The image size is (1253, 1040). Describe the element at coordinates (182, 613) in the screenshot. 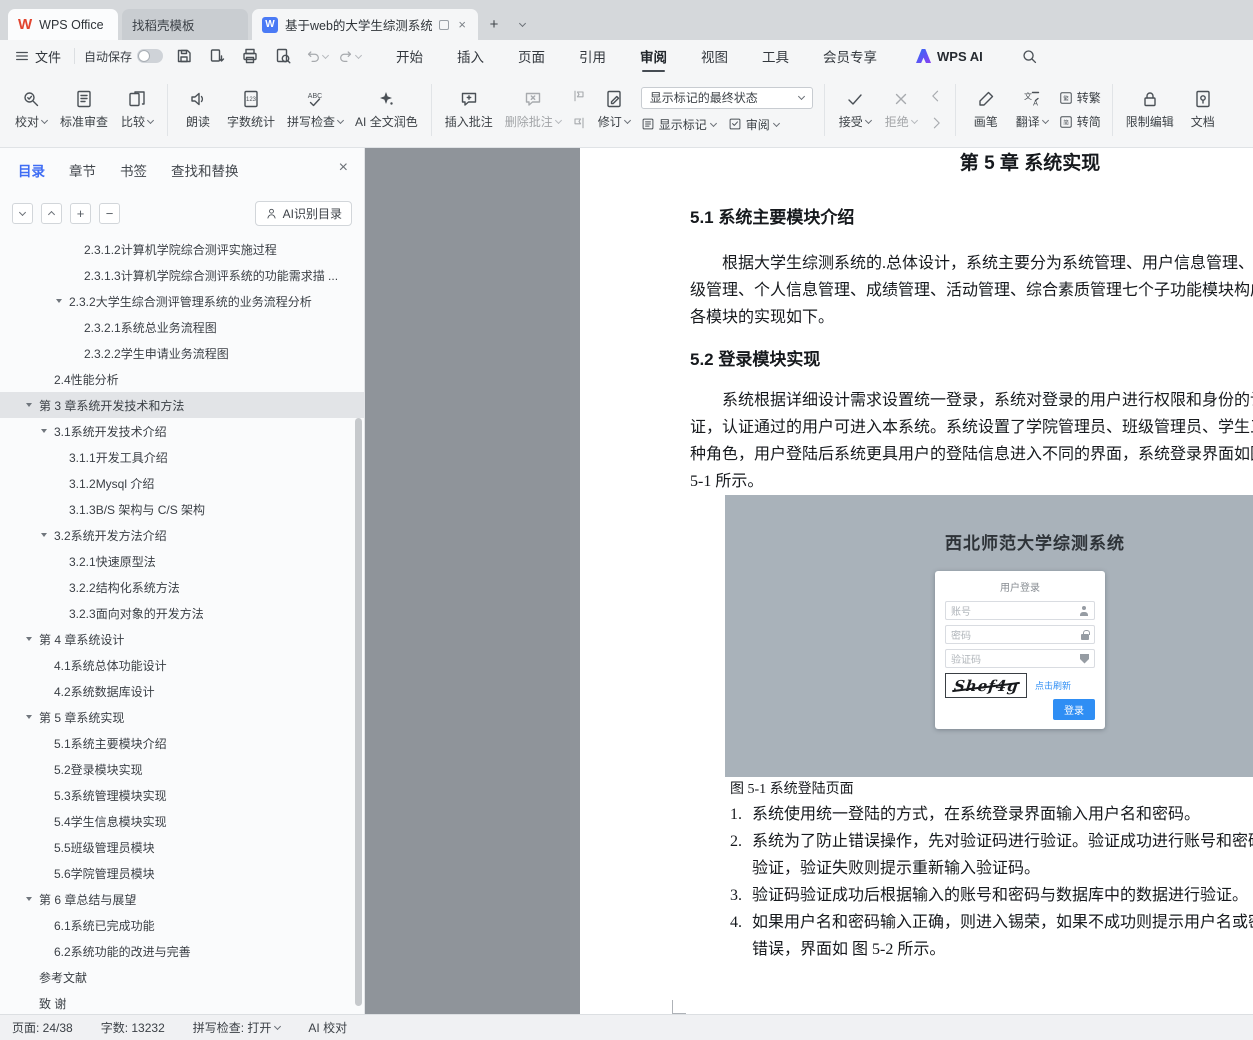

I see `toc-item: 3.2.3面向对象的开发方法` at that location.